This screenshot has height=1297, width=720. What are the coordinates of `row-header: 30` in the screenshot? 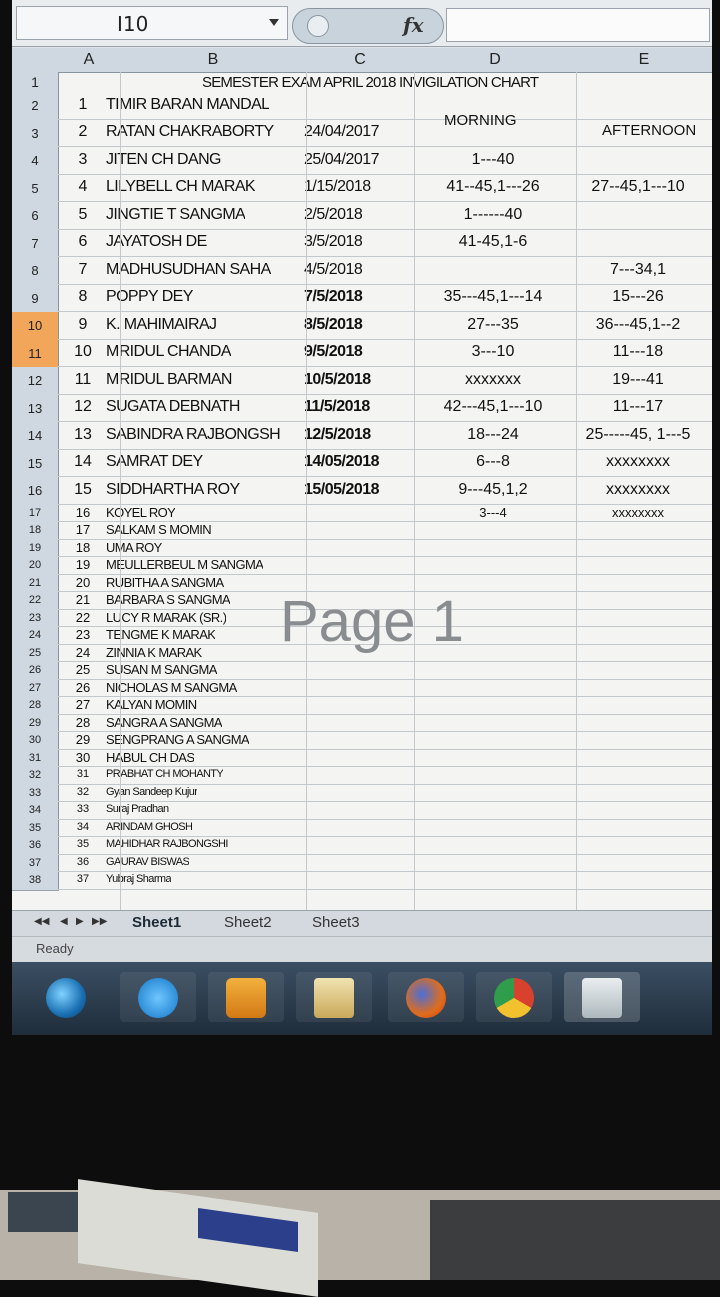 It's located at (35, 741).